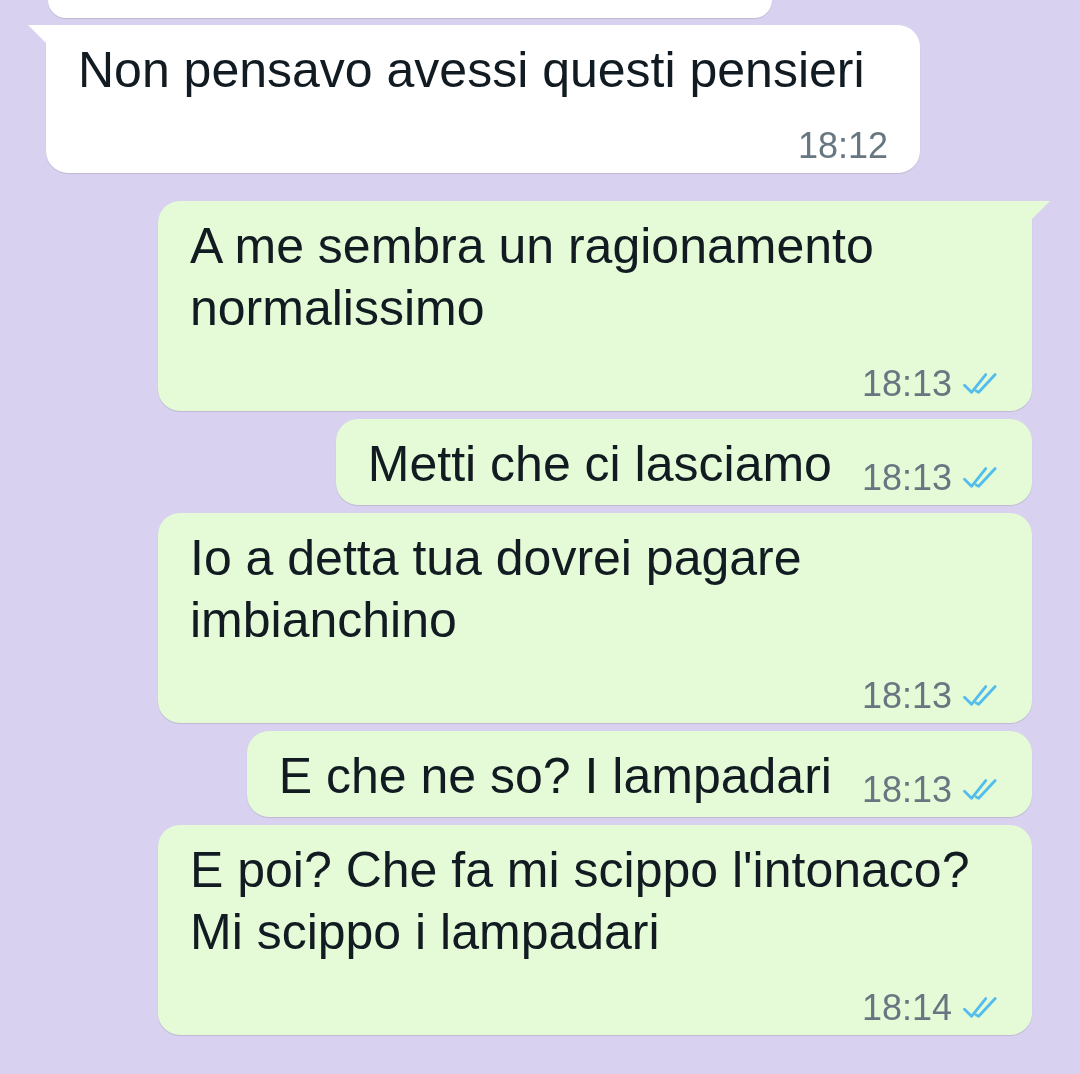 The height and width of the screenshot is (1074, 1080). Describe the element at coordinates (555, 776) in the screenshot. I see `message-text: E che ne so? I lampadari` at that location.